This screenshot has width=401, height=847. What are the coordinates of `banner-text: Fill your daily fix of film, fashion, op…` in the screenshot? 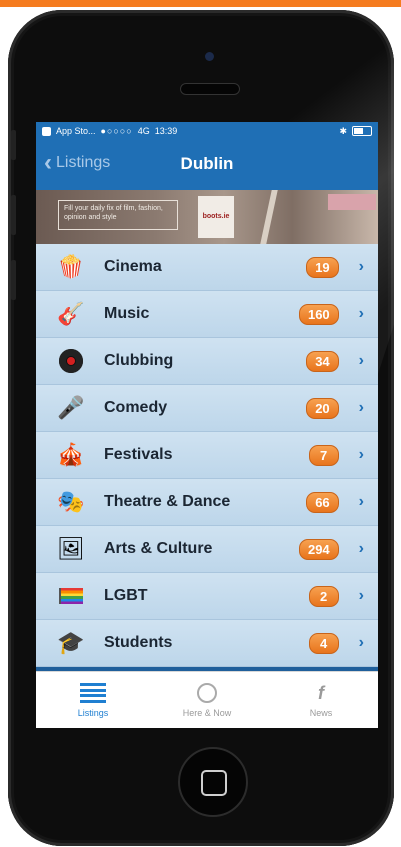 It's located at (118, 215).